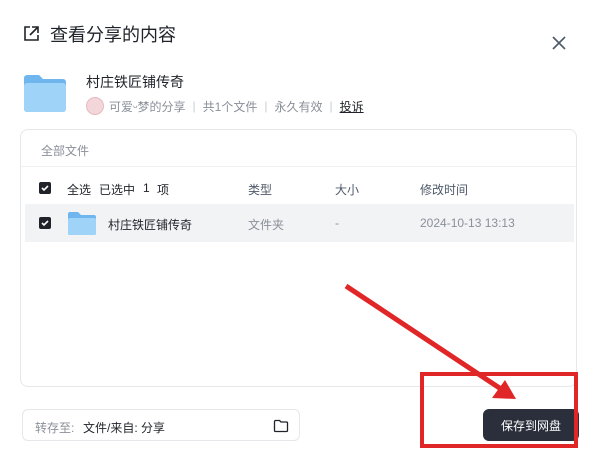 This screenshot has height=460, width=600. Describe the element at coordinates (299, 188) in the screenshot. I see `table-header: 全选 已选中 1 项 类型 大小 修改时间` at that location.